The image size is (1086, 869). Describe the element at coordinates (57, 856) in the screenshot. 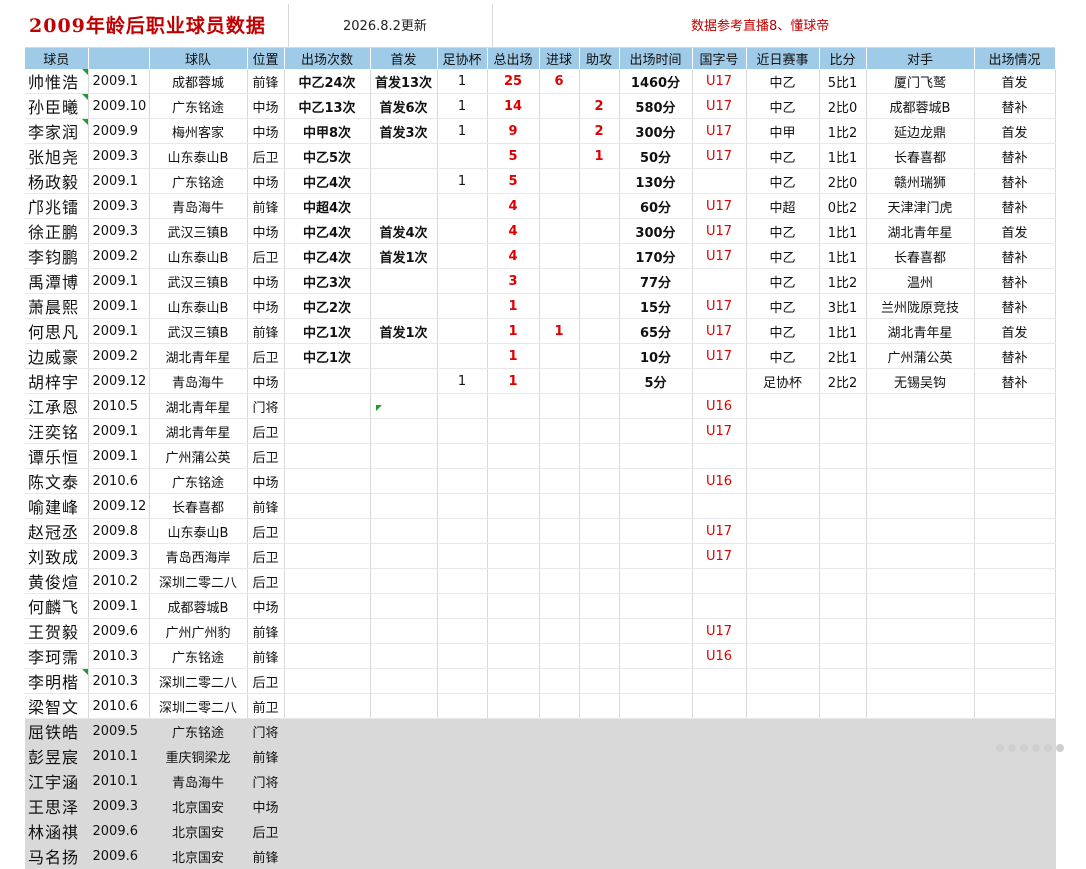

I see `player-name-cell: 马名扬` at that location.